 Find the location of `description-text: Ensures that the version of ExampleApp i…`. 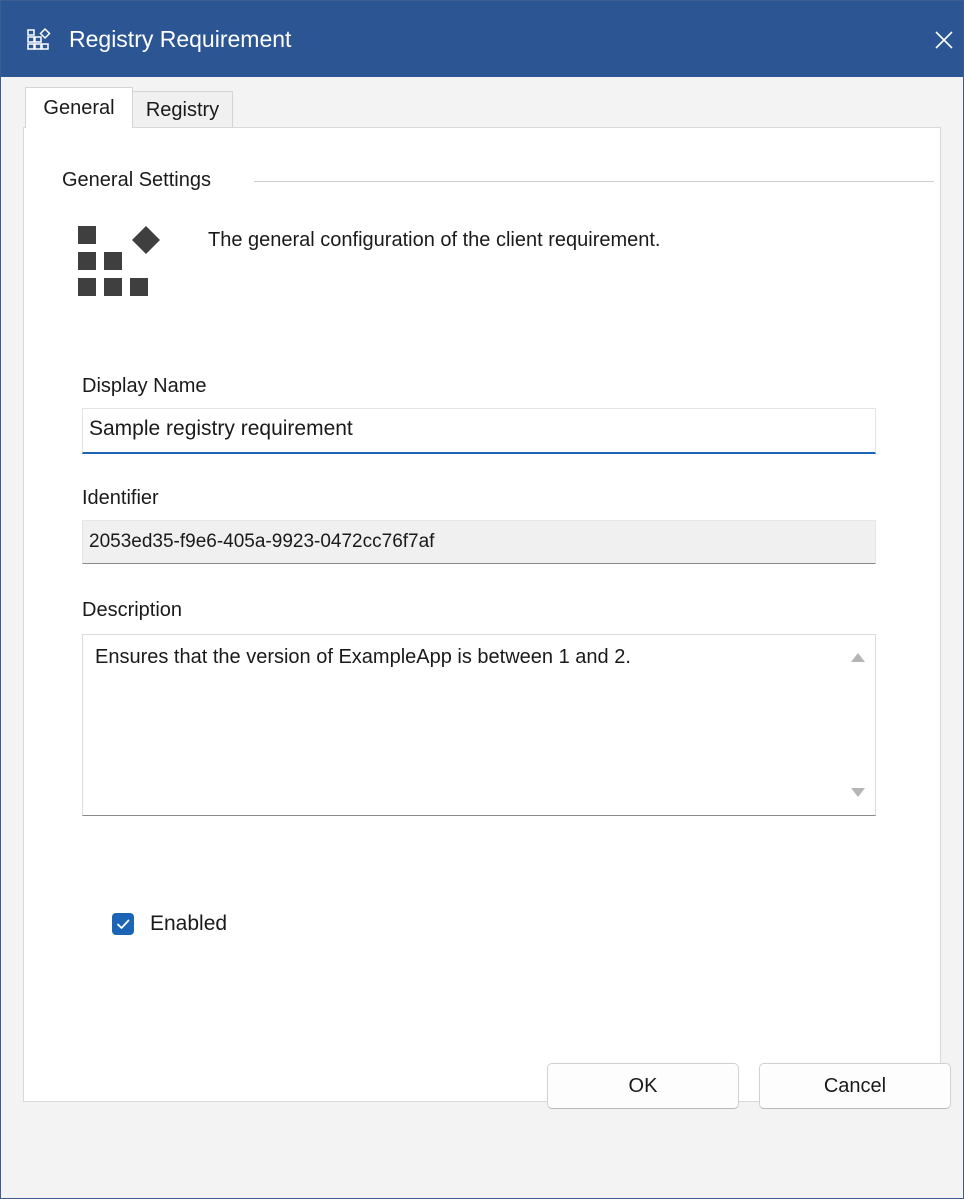

description-text: Ensures that the version of ExampleApp i… is located at coordinates (363, 657).